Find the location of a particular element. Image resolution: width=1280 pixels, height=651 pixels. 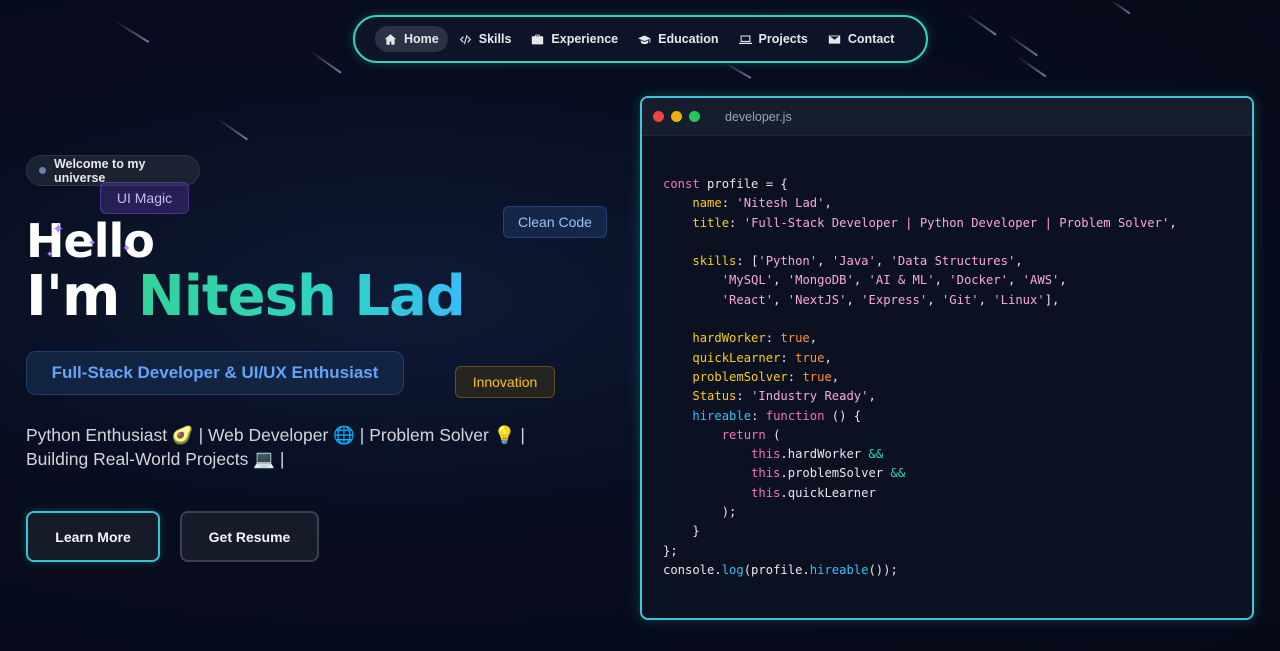

briefcase-icon is located at coordinates (538, 39).